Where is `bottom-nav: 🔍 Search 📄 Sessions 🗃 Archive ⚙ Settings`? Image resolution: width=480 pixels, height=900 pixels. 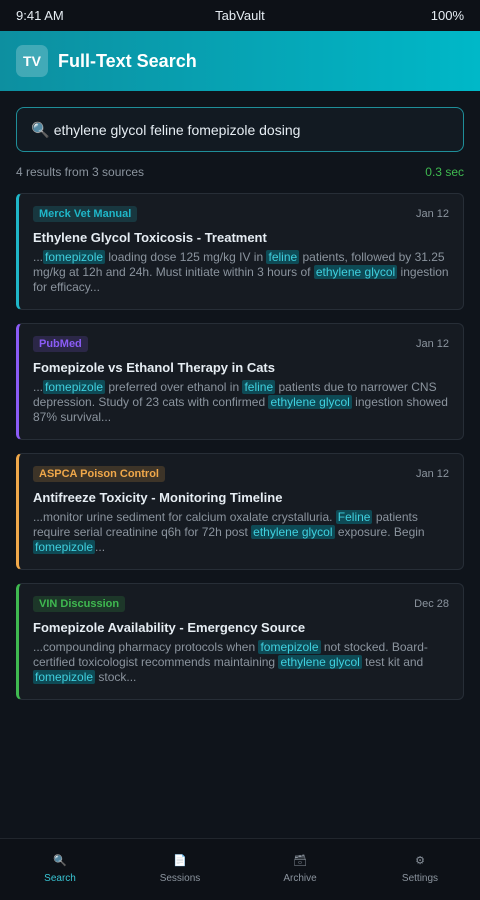
bottom-nav: 🔍 Search 📄 Sessions 🗃 Archive ⚙ Settings is located at coordinates (240, 869).